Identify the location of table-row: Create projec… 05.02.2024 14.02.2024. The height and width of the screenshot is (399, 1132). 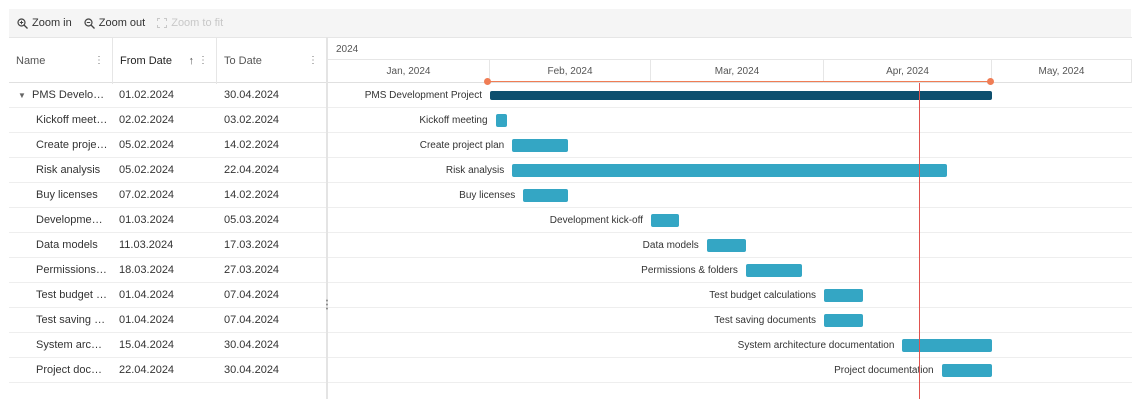
(167, 145).